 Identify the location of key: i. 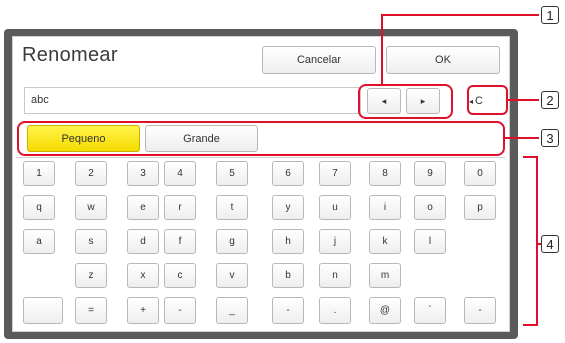
(385, 207).